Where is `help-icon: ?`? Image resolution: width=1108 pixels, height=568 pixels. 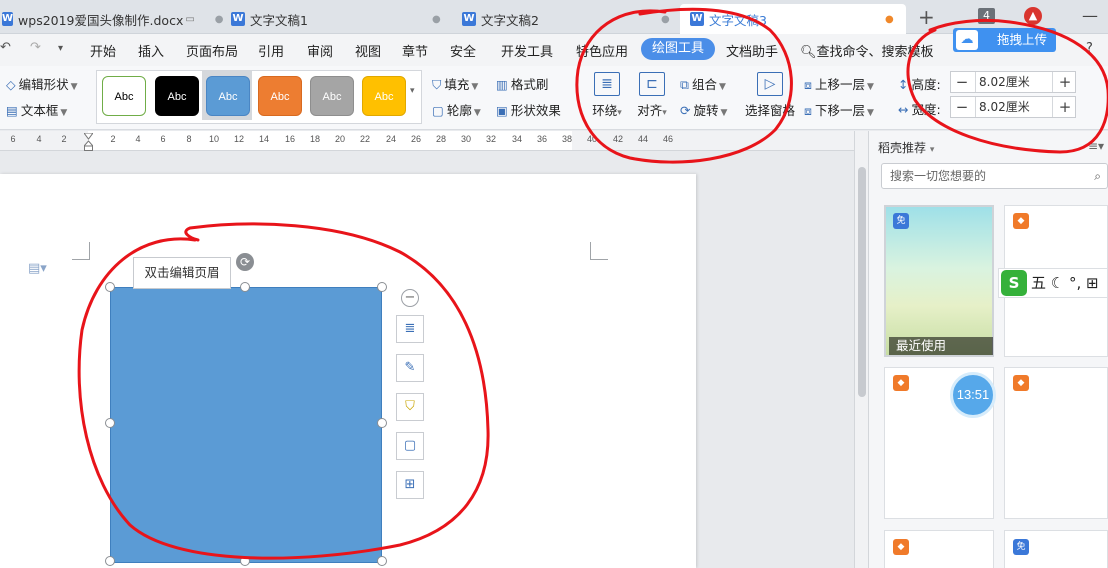 help-icon: ? is located at coordinates (1089, 48).